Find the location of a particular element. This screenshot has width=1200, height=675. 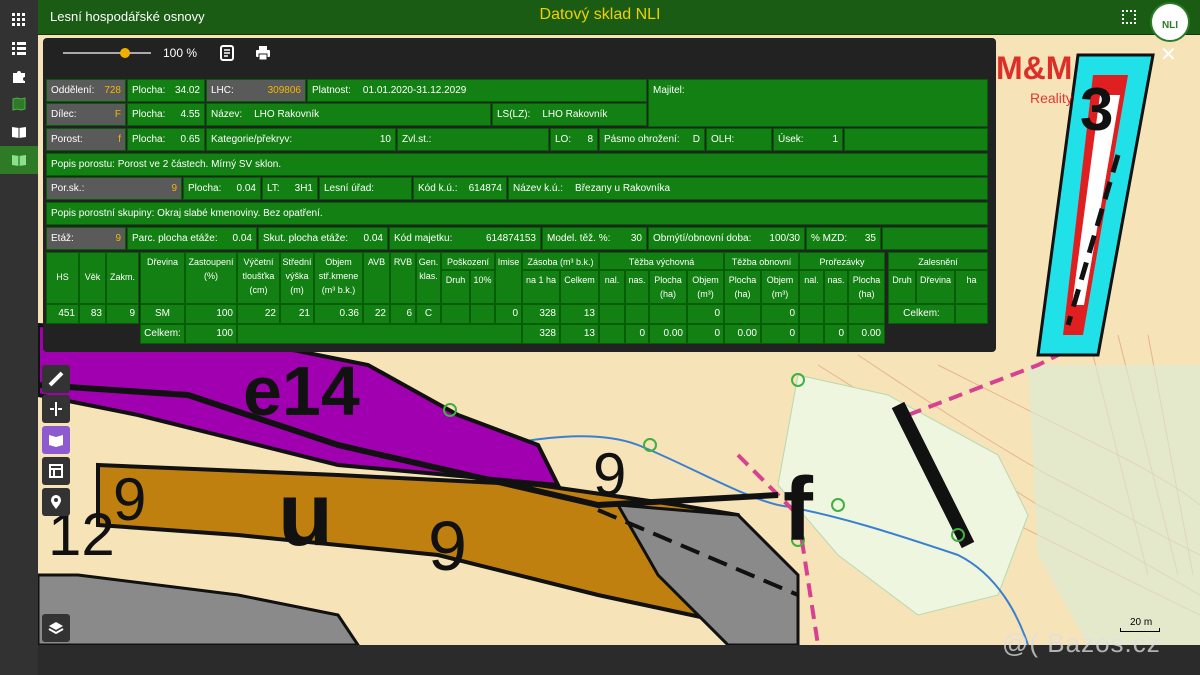

value: 34.02 is located at coordinates (187, 90).